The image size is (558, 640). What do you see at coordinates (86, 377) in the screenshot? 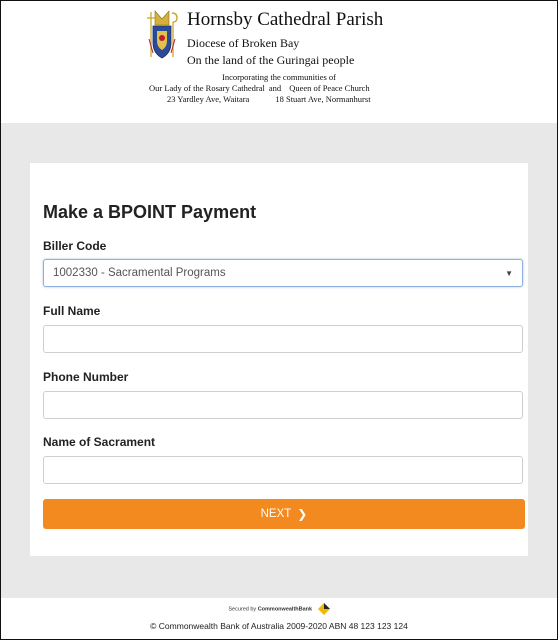
I see `phone-number-label: Phone Number` at bounding box center [86, 377].